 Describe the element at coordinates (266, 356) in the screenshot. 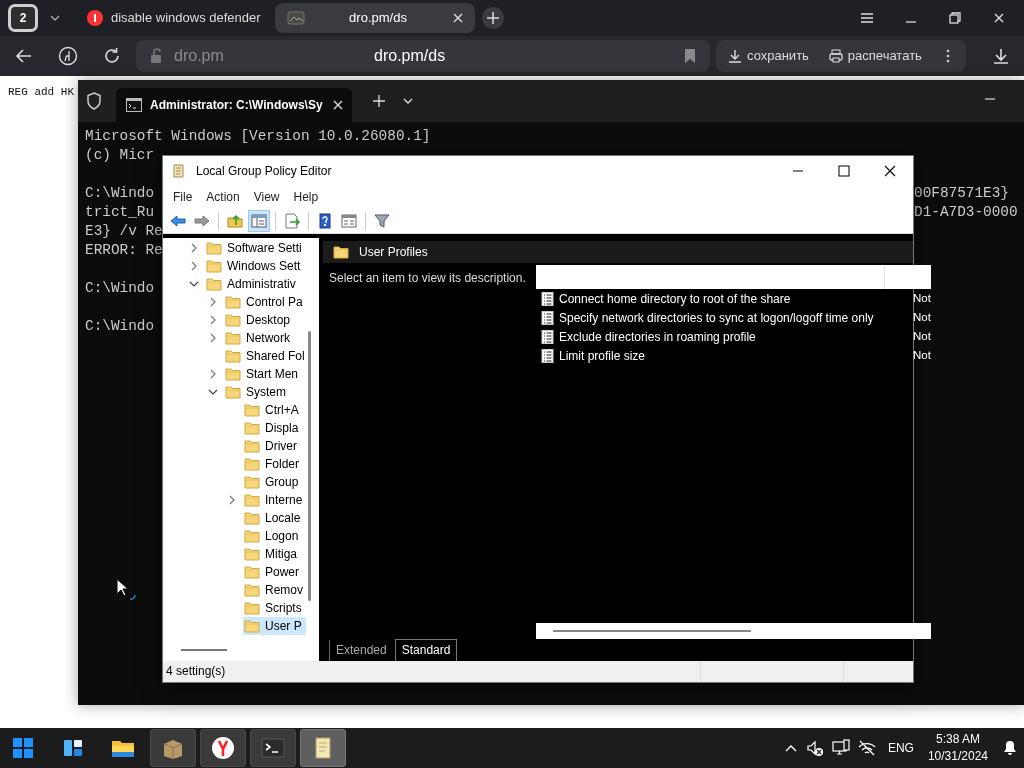

I see `tree-item: Shared Fol` at that location.